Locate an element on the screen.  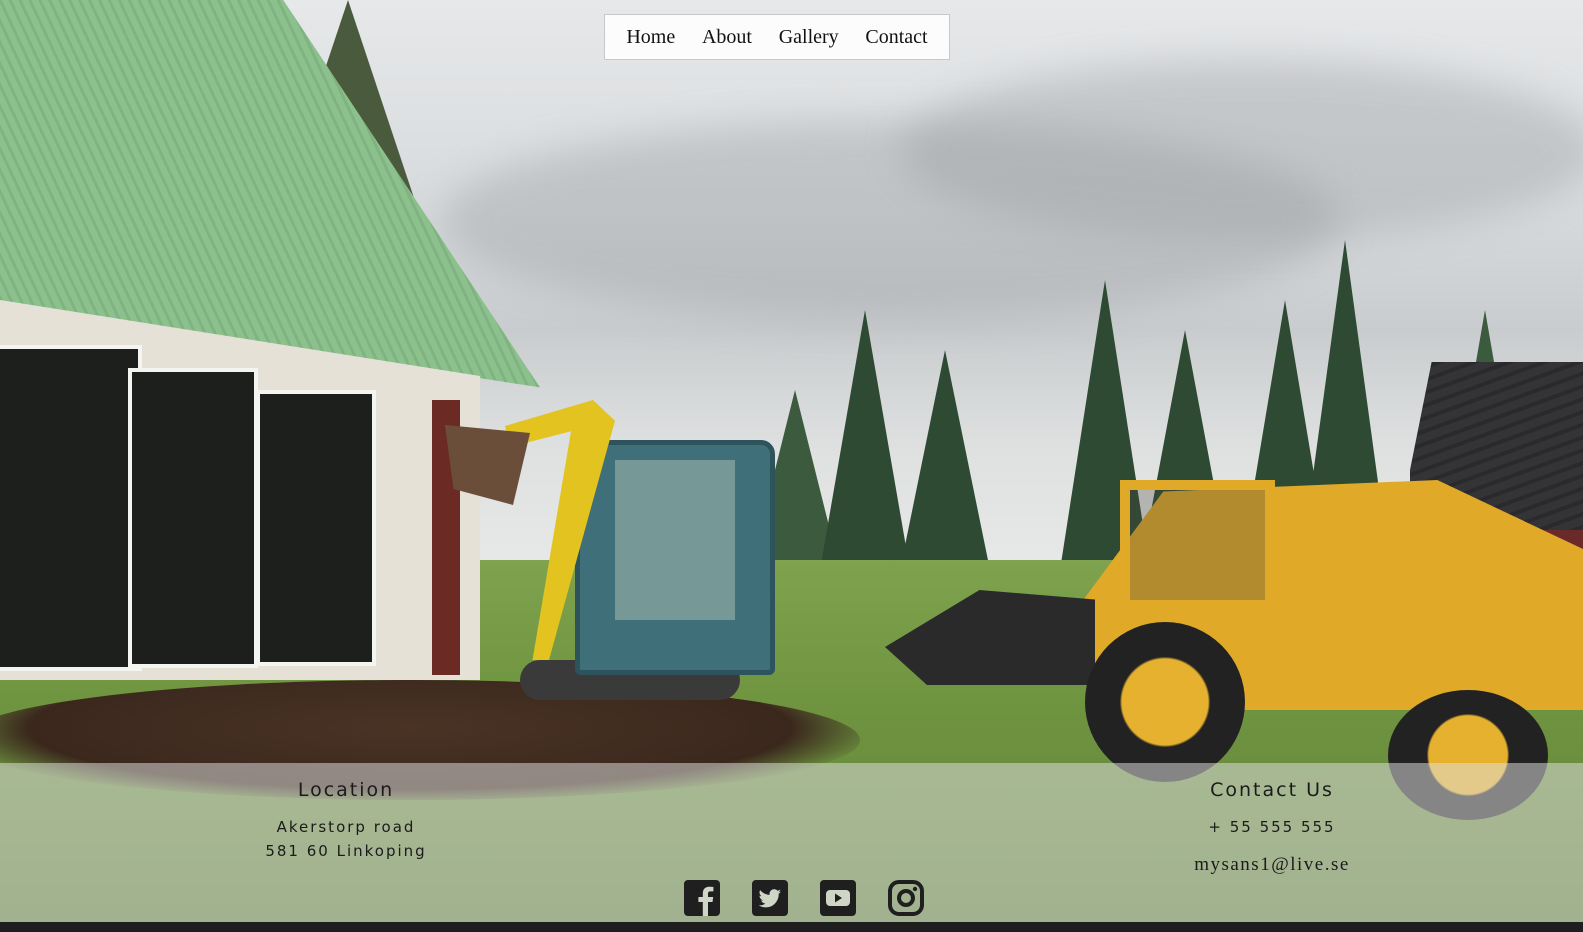
email-link: mysans1@live.se is located at coordinates (1272, 865).